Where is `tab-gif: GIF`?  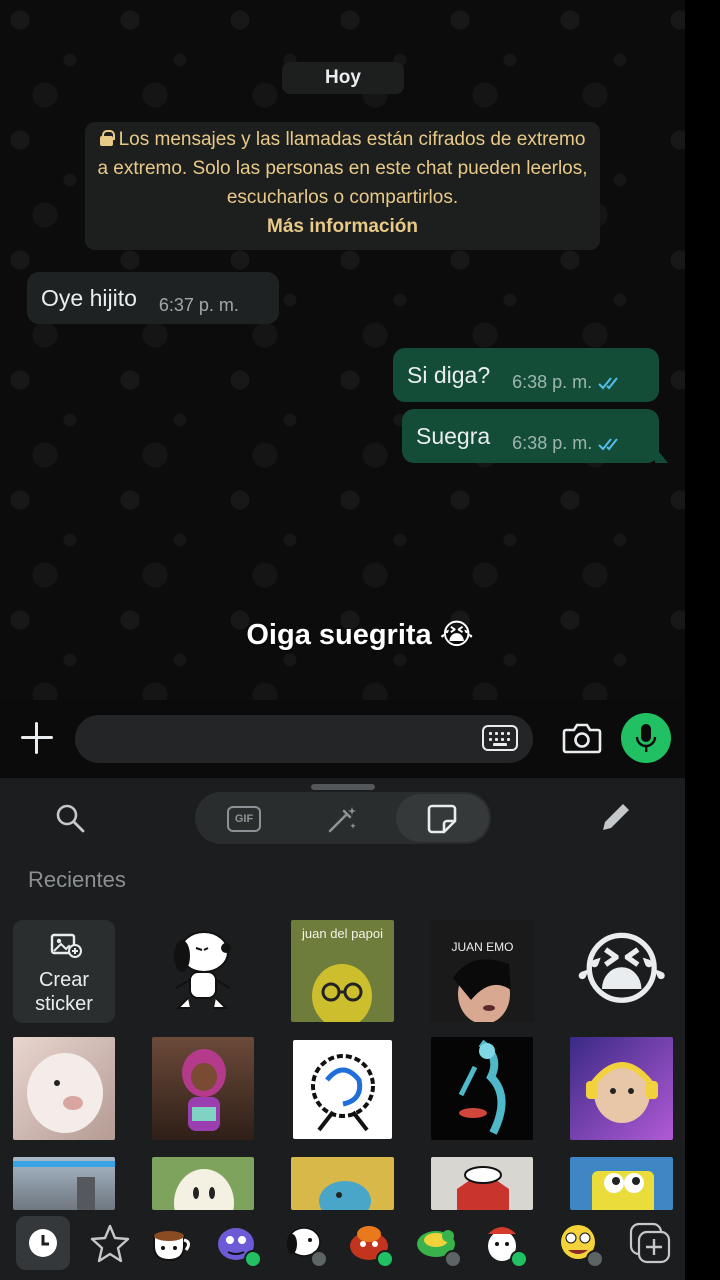
tab-gif: GIF is located at coordinates (244, 819).